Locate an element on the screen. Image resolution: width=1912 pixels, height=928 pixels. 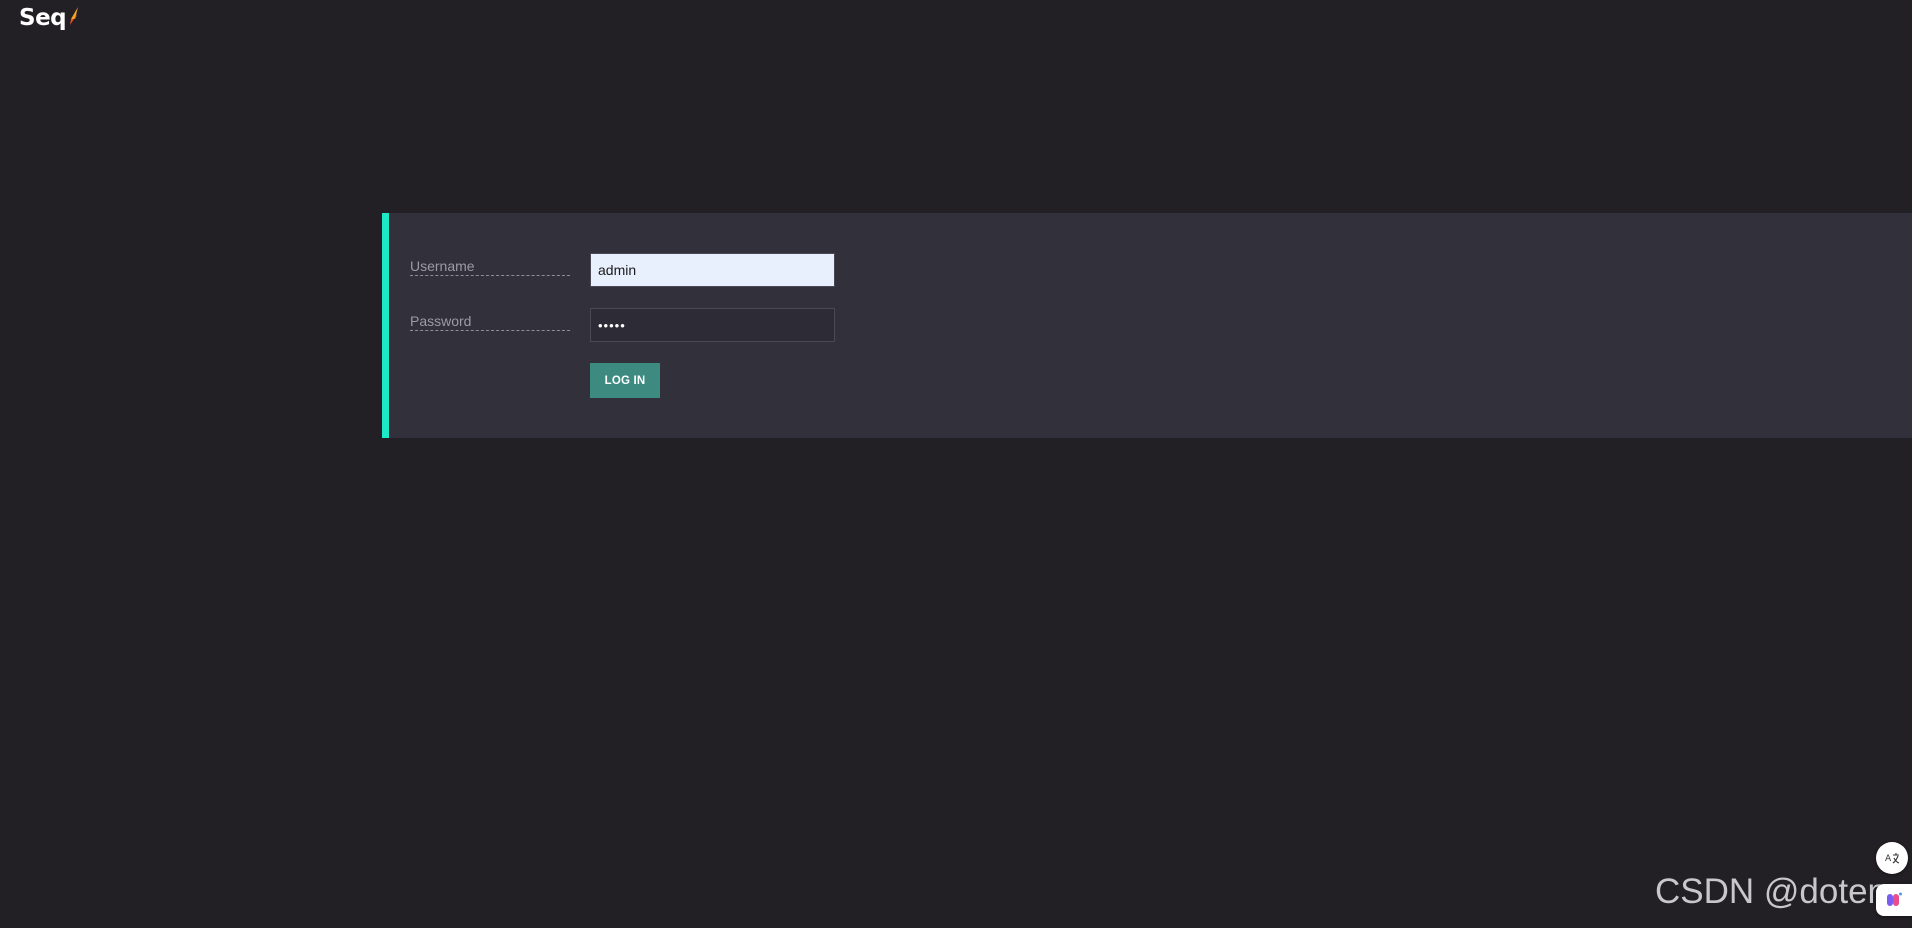
seq-logo-mark-icon is located at coordinates (74, 16).